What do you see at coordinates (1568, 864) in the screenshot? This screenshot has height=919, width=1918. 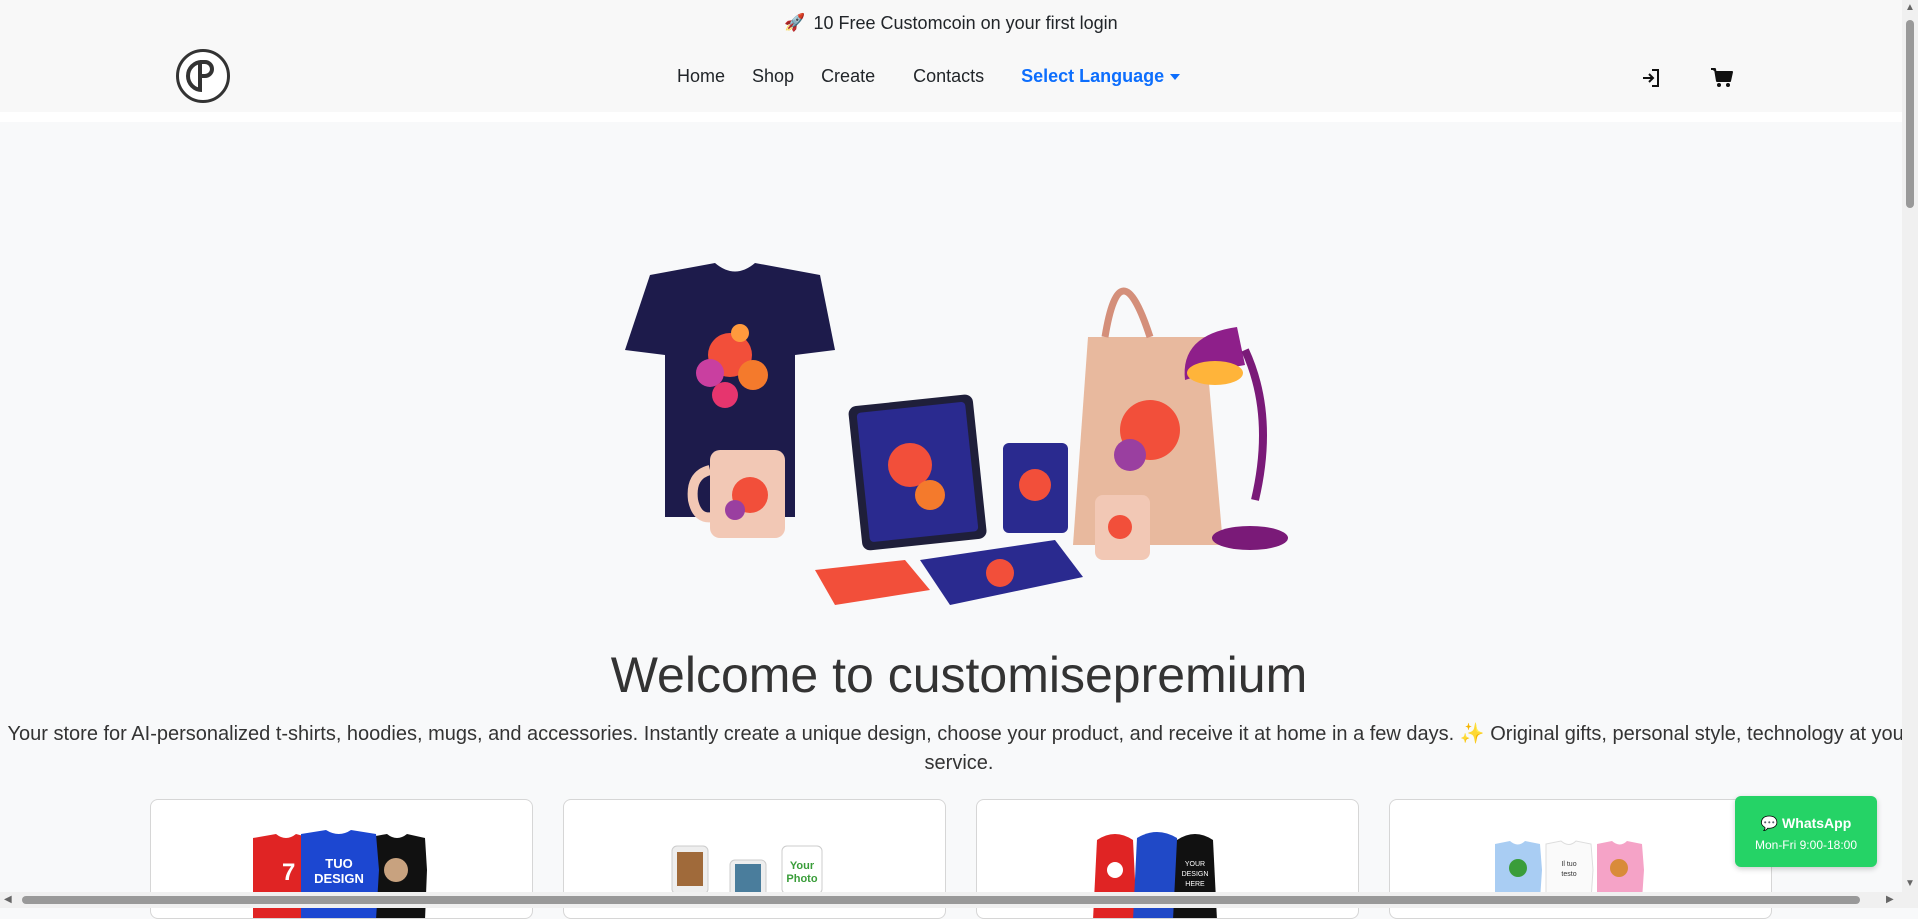 I see `card-label: Il tuo` at bounding box center [1568, 864].